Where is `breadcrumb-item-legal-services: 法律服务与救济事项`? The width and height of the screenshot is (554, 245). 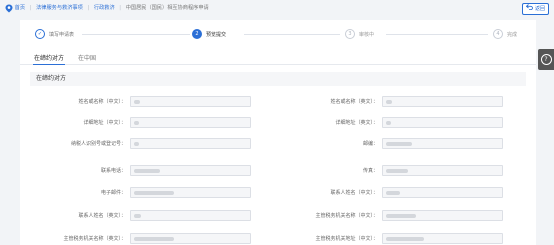
breadcrumb-item-legal-services: 法律服务与救济事项 is located at coordinates (59, 8).